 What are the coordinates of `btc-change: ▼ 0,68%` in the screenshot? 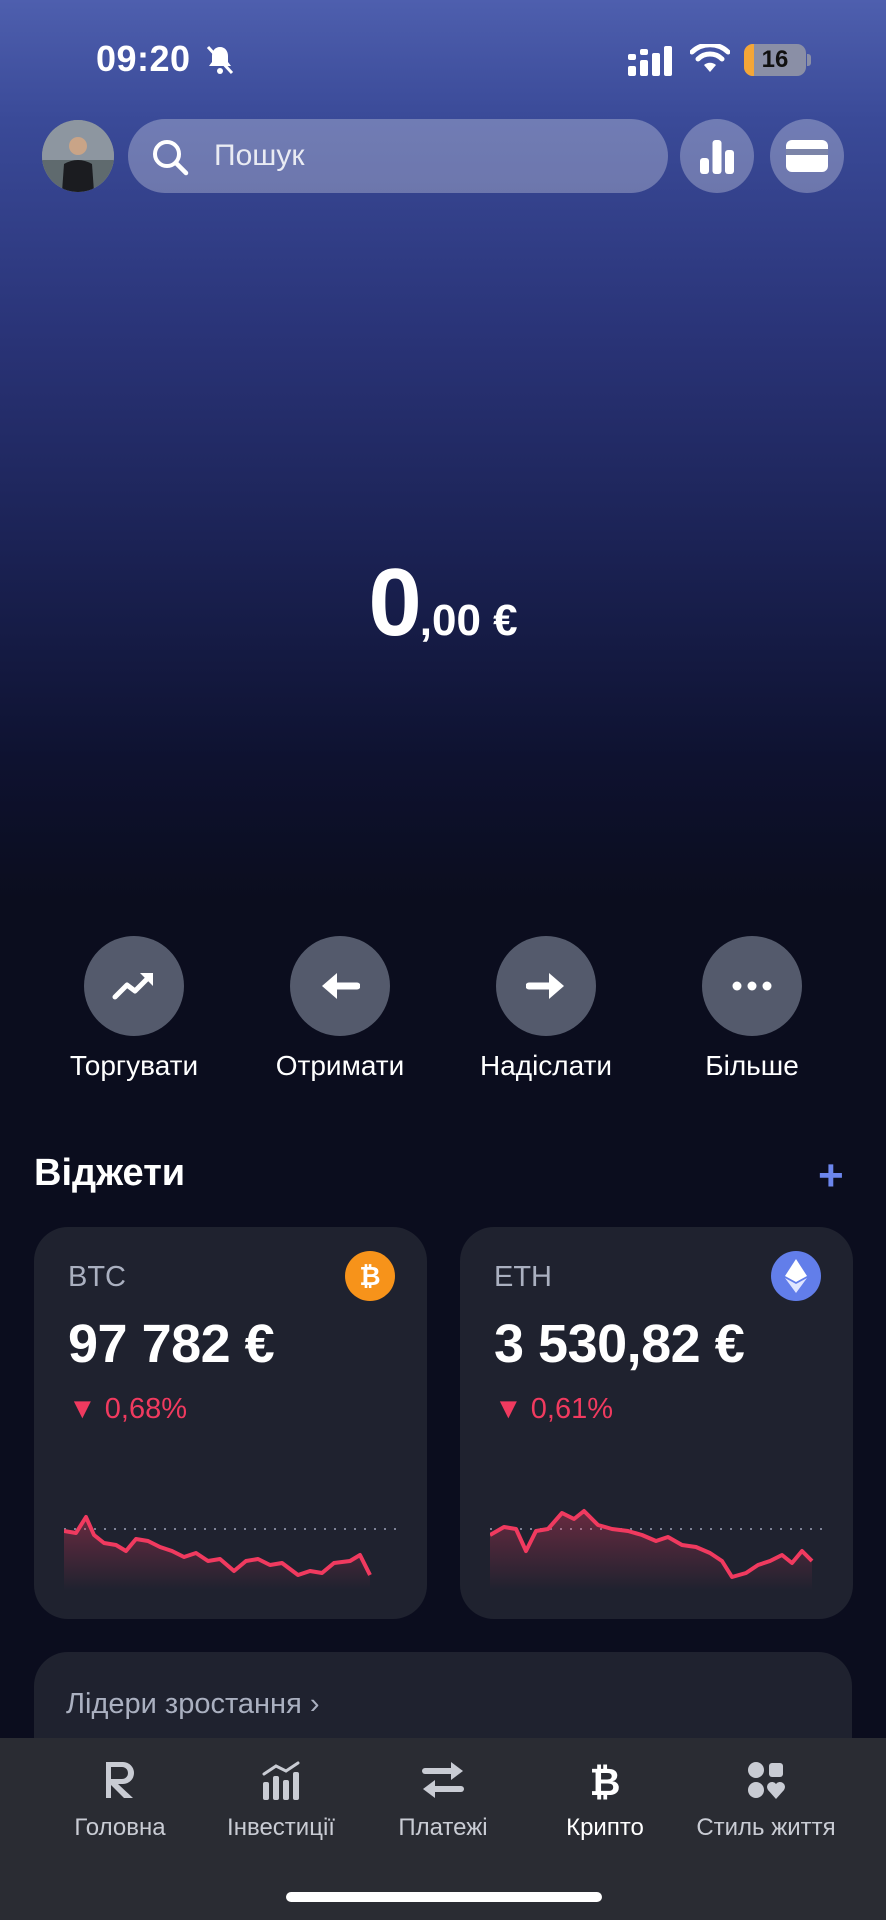 It's located at (127, 1409).